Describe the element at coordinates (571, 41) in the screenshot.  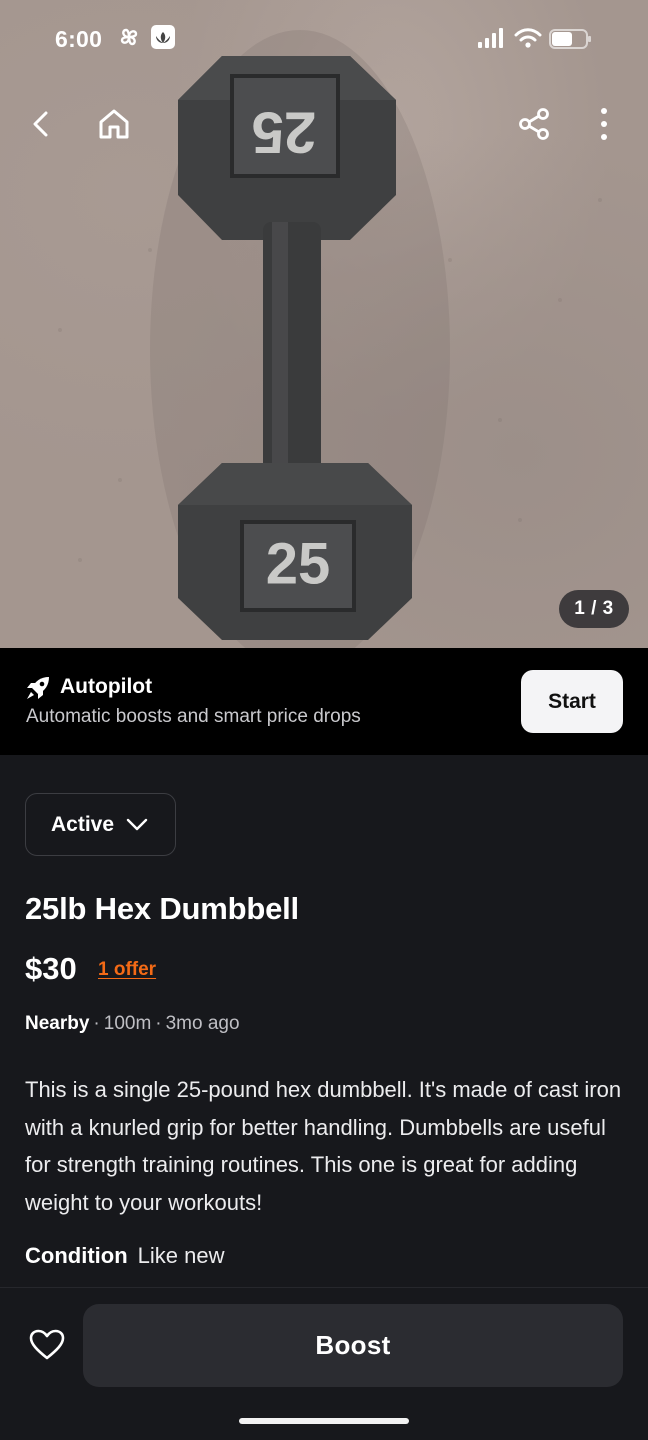
I see `battery-icon` at that location.